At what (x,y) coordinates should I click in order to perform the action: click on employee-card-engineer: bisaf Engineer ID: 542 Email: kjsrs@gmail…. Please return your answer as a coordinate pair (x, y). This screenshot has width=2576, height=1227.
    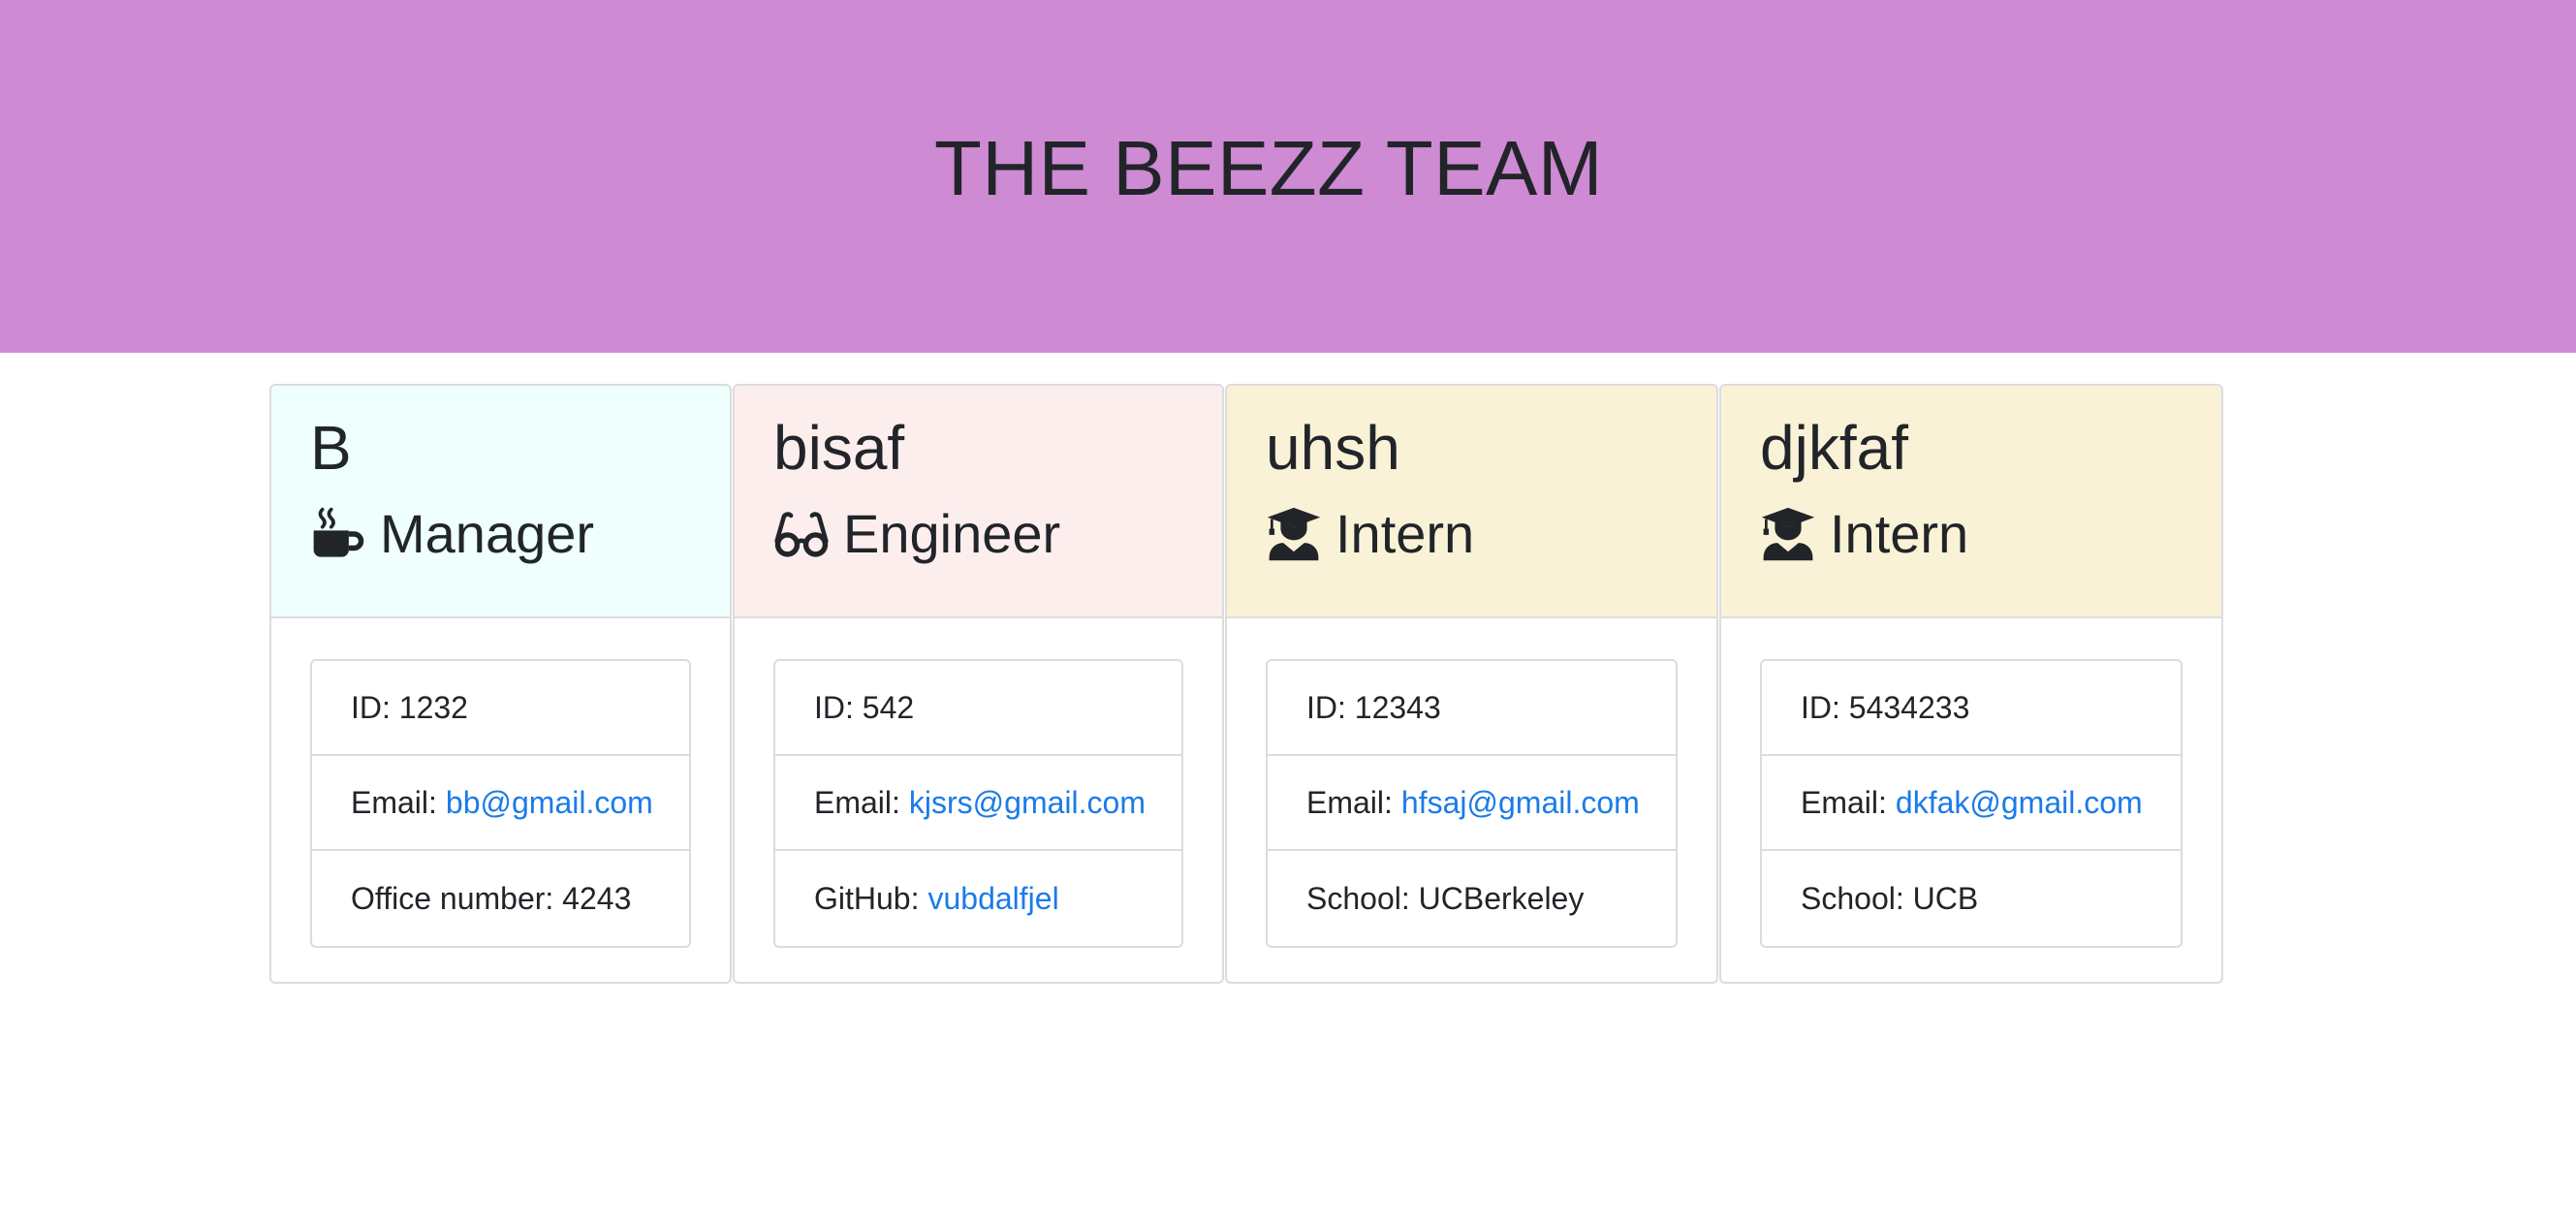
    Looking at the image, I should click on (978, 684).